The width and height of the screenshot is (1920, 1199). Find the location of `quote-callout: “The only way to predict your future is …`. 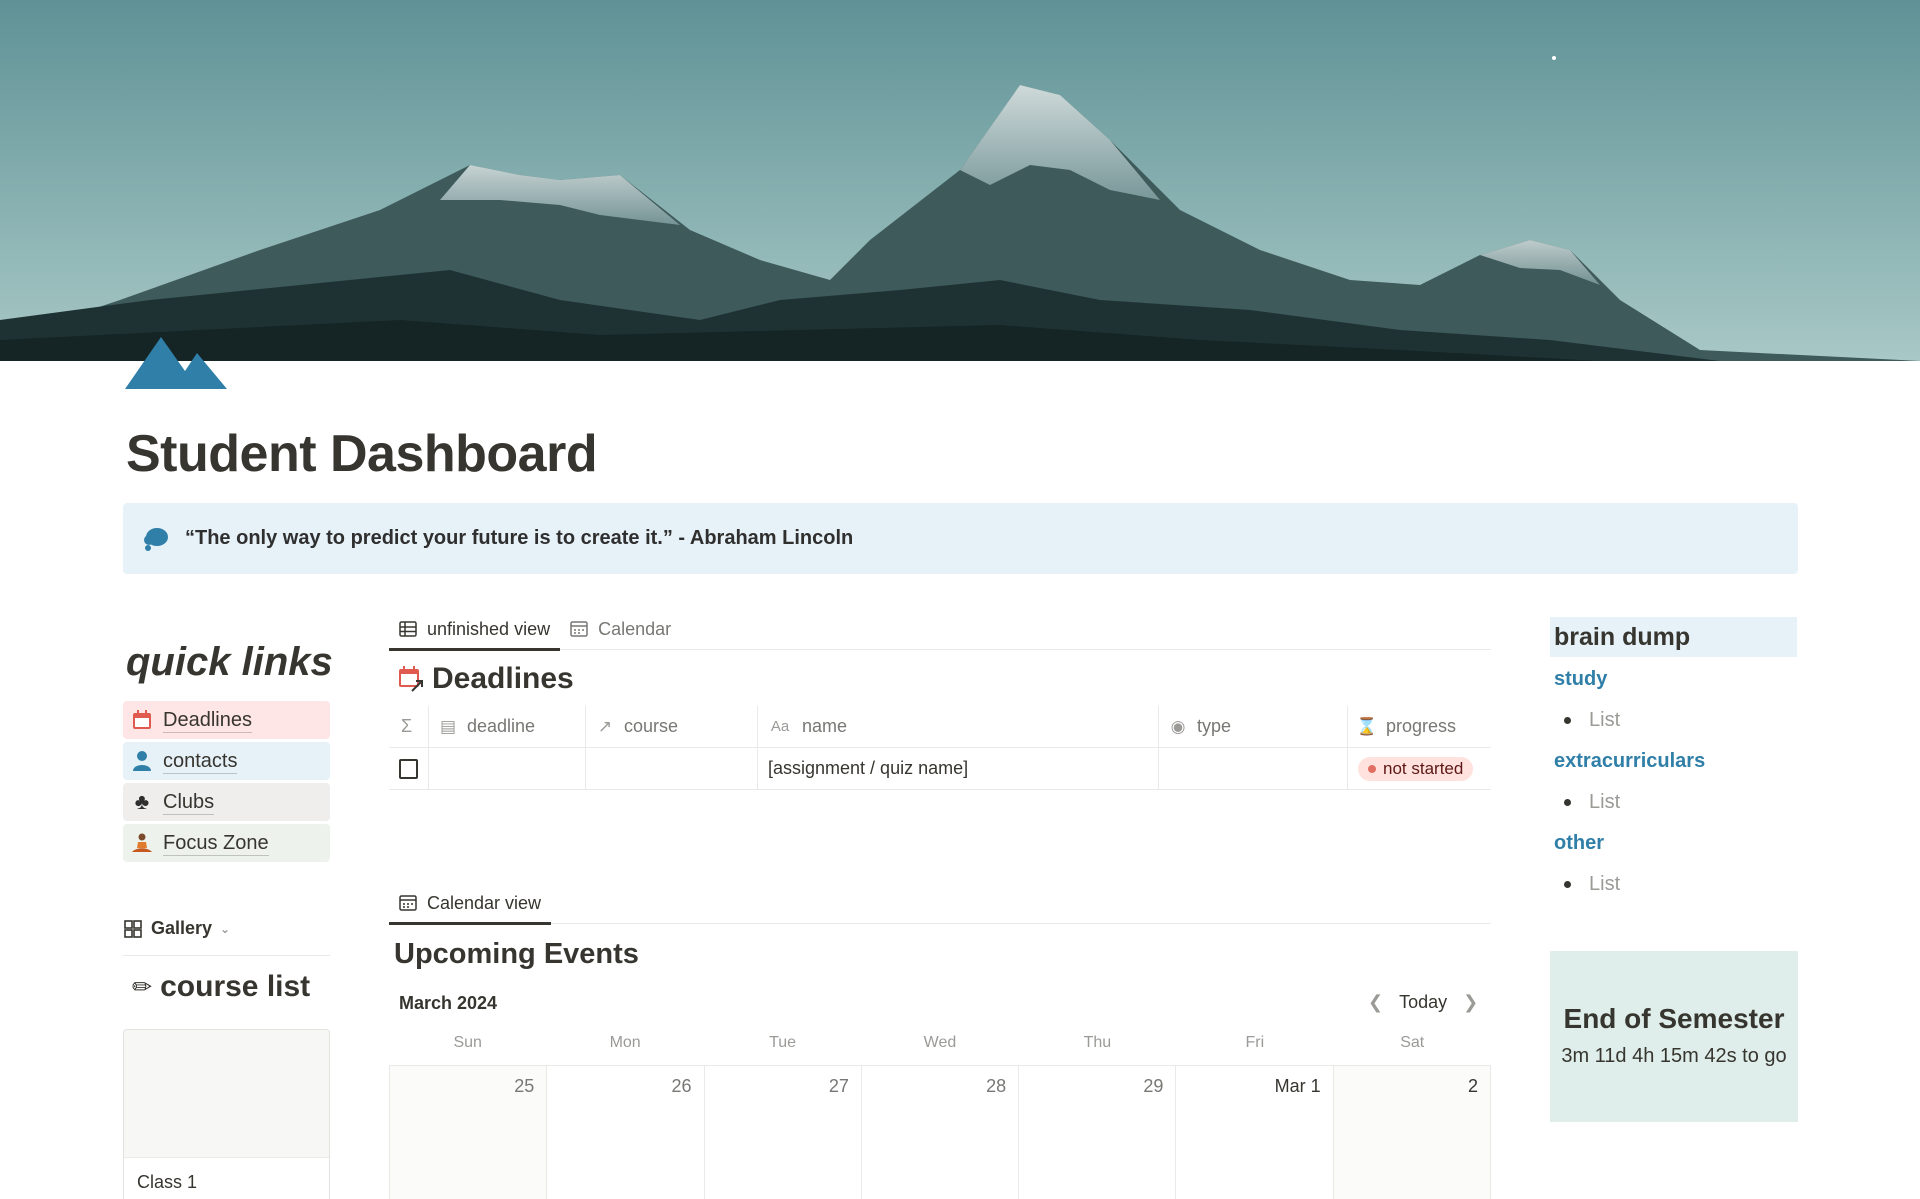

quote-callout: “The only way to predict your future is … is located at coordinates (960, 538).